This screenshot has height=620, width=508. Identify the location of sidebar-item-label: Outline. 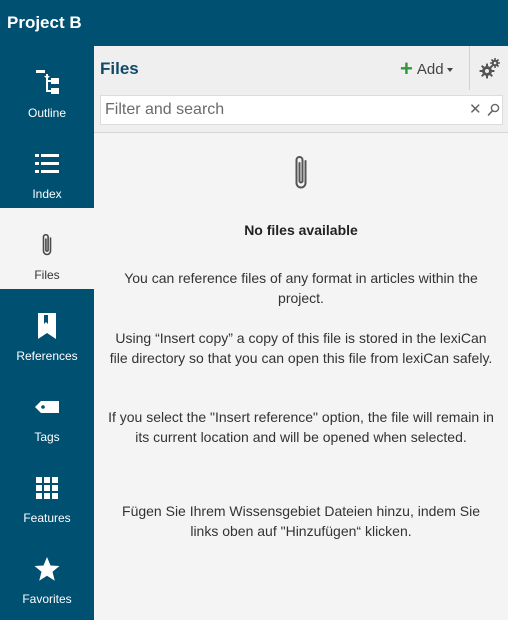
(47, 113).